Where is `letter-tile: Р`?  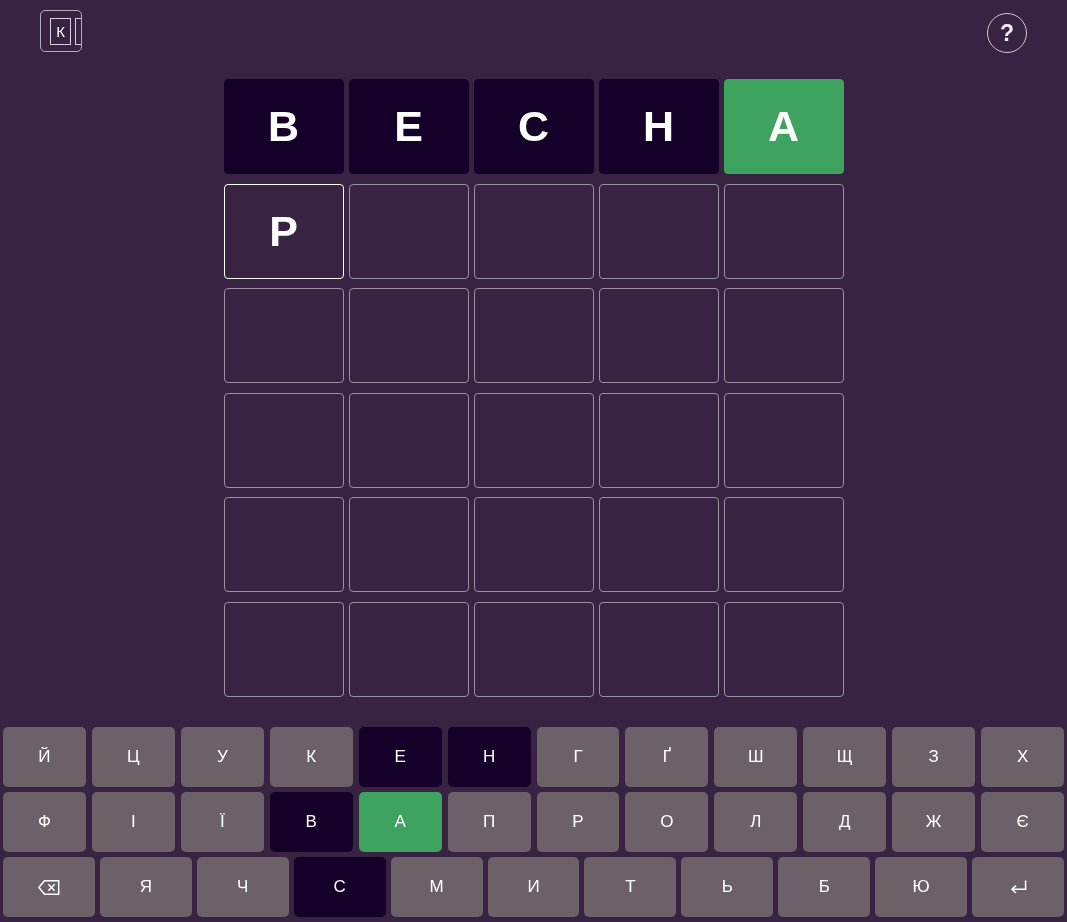
letter-tile: Р is located at coordinates (283, 231).